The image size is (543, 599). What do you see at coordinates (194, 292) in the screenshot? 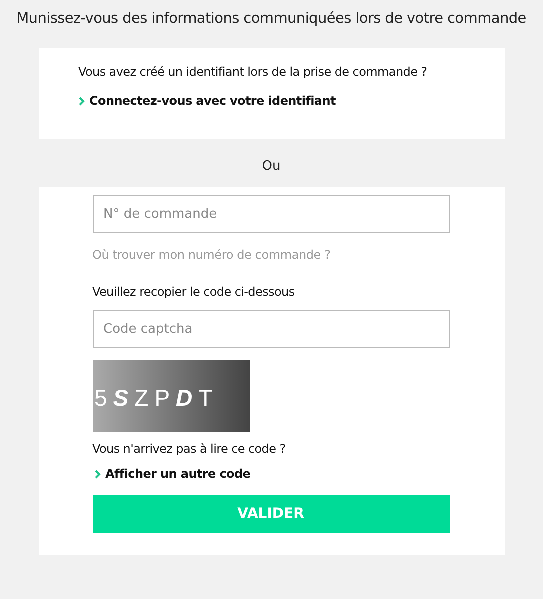
I see `captcha-label: Veuillez recopier le code ci-dessous` at bounding box center [194, 292].